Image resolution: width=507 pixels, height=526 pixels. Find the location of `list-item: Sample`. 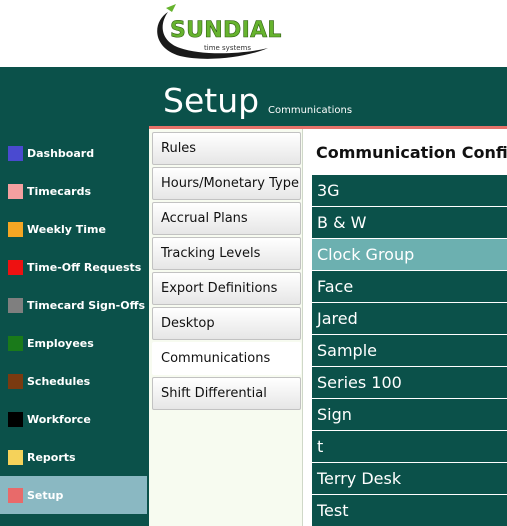

list-item: Sample is located at coordinates (409, 350).